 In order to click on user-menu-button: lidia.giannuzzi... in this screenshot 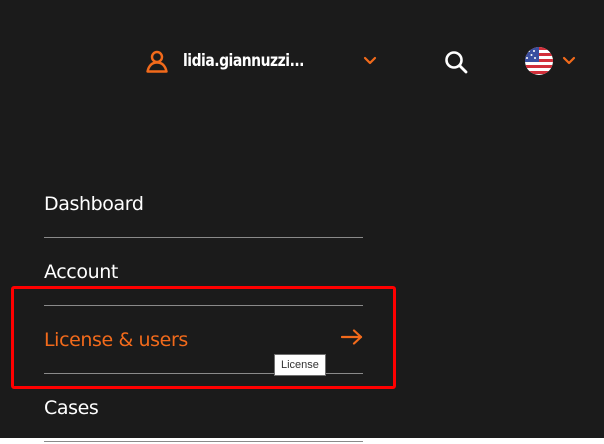, I will do `click(261, 61)`.